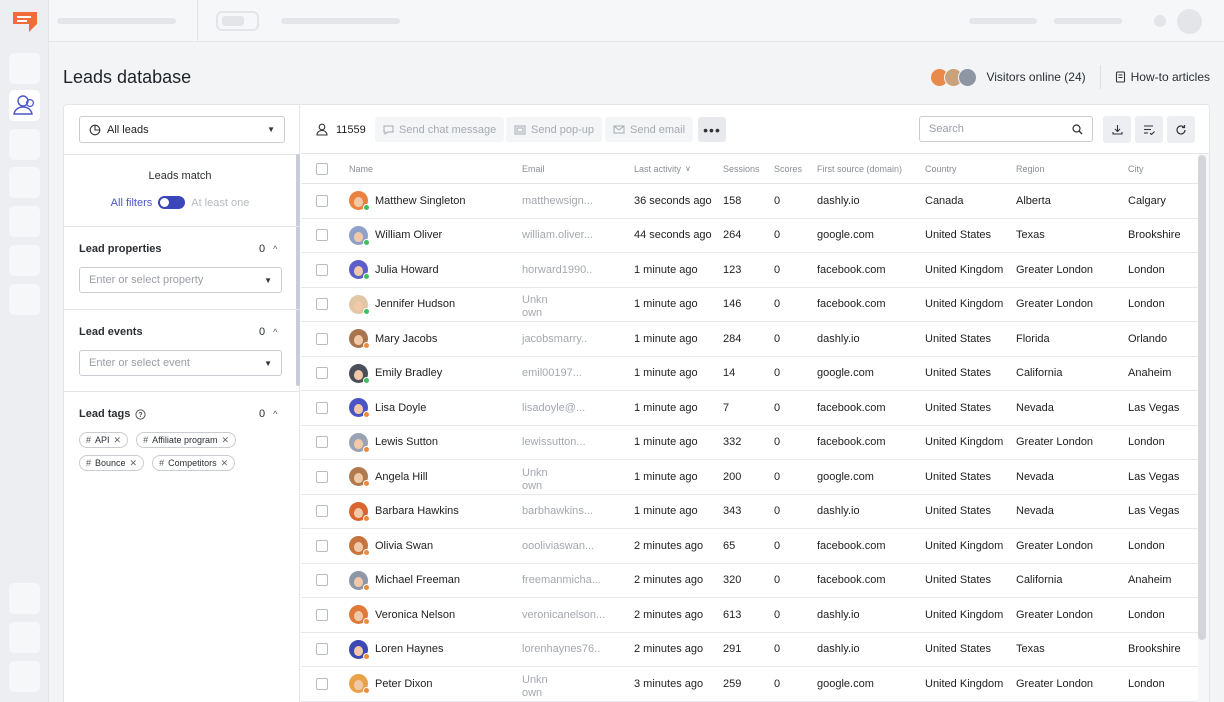 This screenshot has width=1224, height=702. What do you see at coordinates (1030, 168) in the screenshot?
I see `column-header-region: Region` at bounding box center [1030, 168].